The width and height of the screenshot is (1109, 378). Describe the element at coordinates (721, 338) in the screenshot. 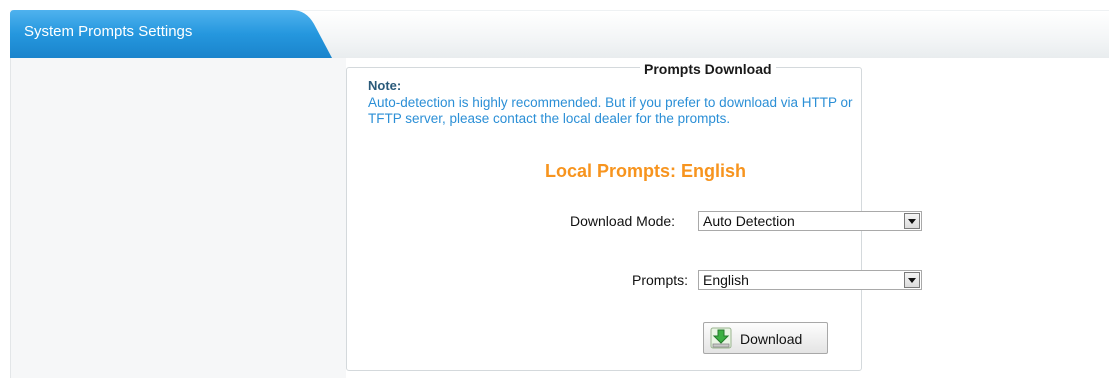

I see `download-icon` at that location.